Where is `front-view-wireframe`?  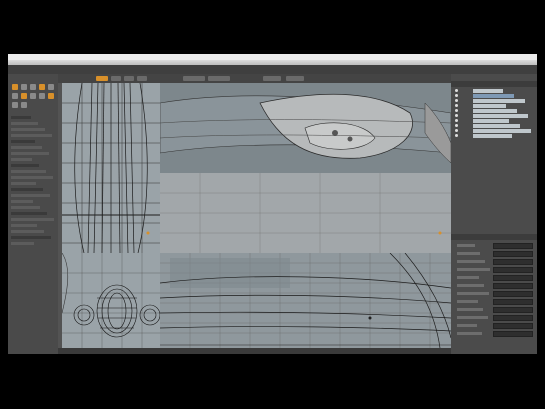
front-view-wireframe is located at coordinates (111, 168).